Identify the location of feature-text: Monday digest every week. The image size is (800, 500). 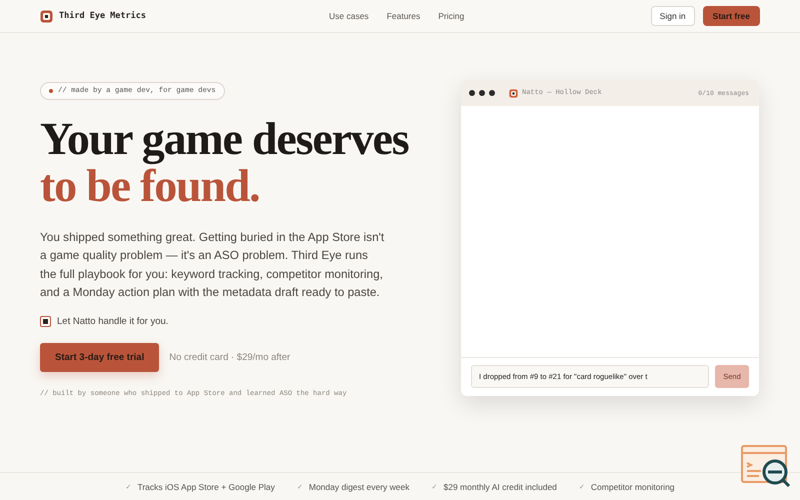
(359, 487).